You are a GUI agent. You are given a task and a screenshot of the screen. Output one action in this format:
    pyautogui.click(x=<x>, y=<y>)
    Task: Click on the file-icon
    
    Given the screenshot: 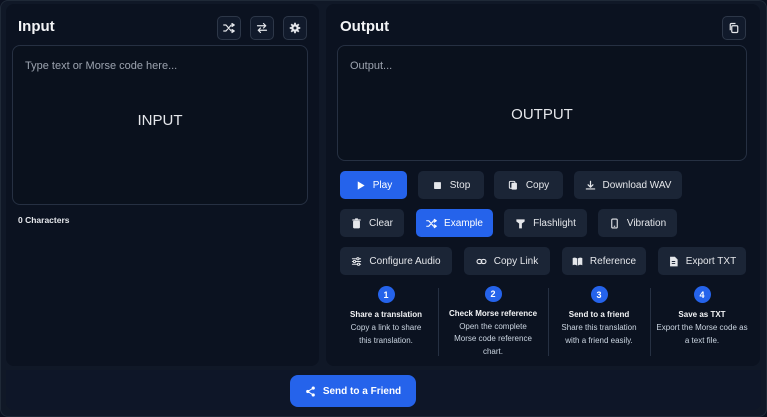 What is the action you would take?
    pyautogui.click(x=673, y=261)
    